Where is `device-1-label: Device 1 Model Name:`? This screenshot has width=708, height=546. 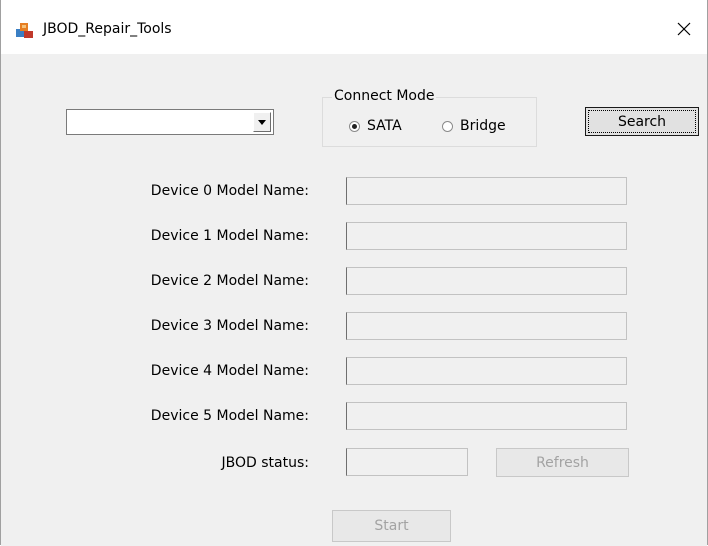
device-1-label: Device 1 Model Name: is located at coordinates (229, 236).